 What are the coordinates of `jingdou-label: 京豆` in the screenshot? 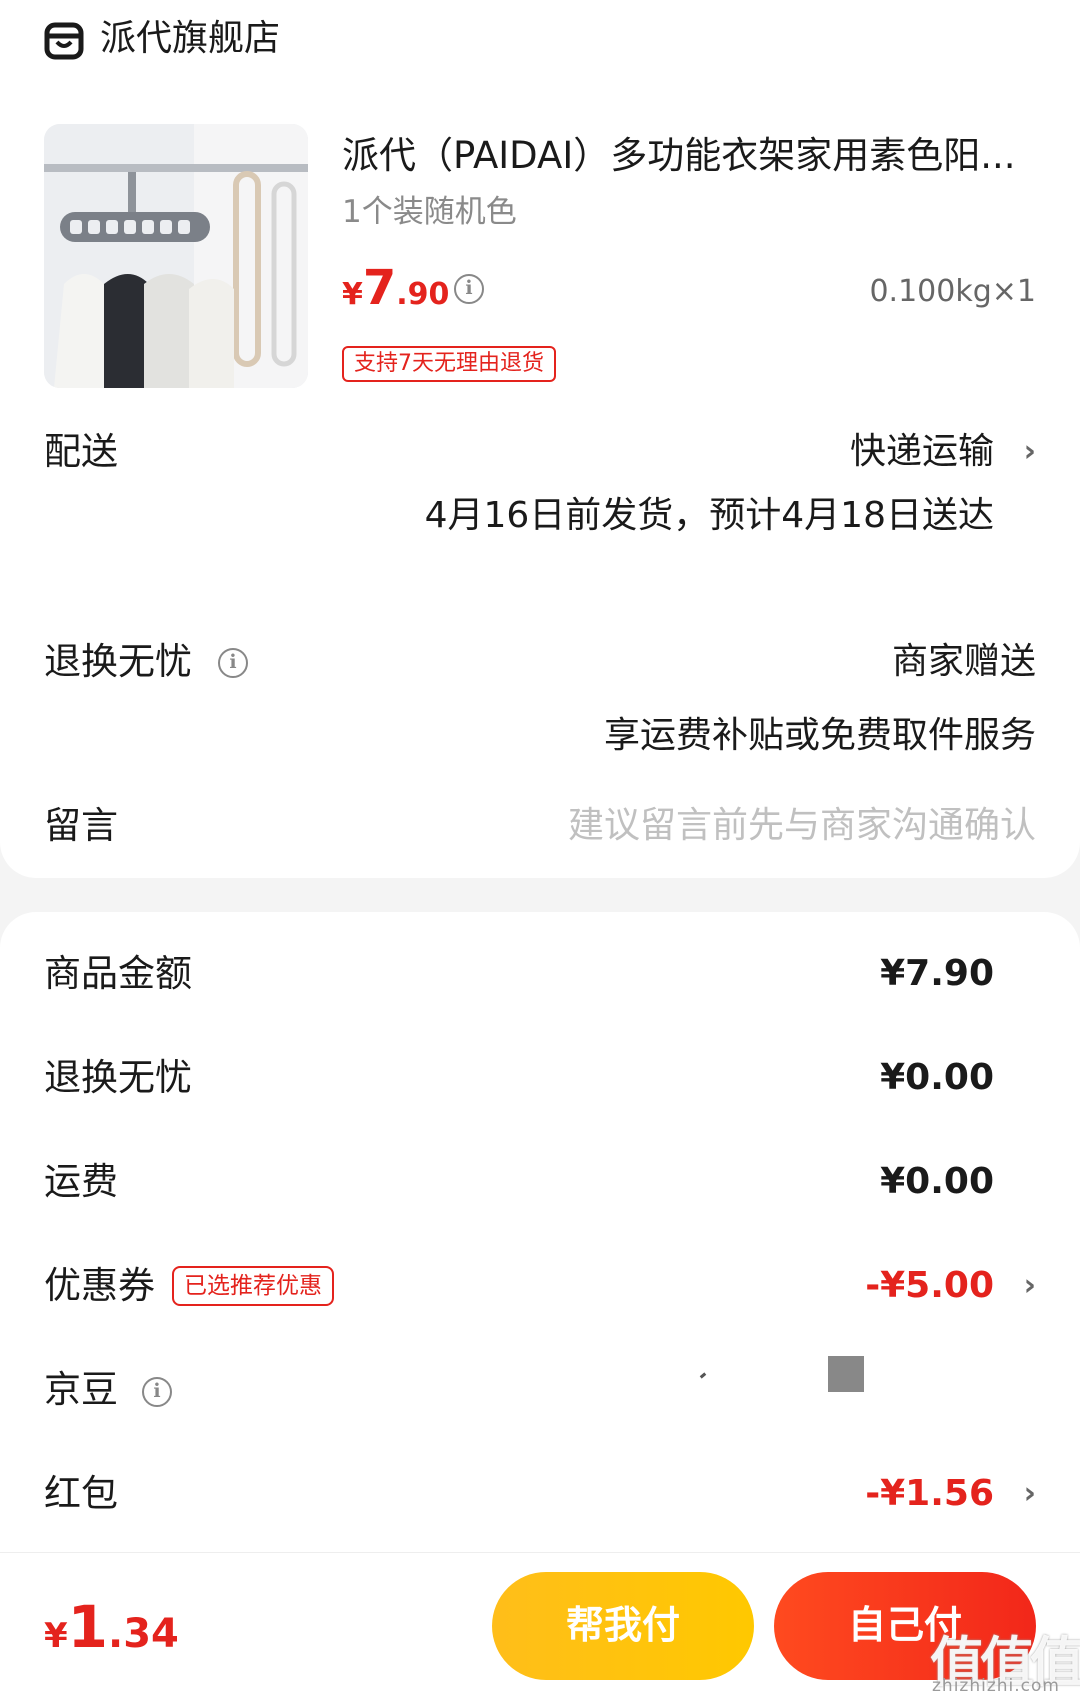 It's located at (81, 1389).